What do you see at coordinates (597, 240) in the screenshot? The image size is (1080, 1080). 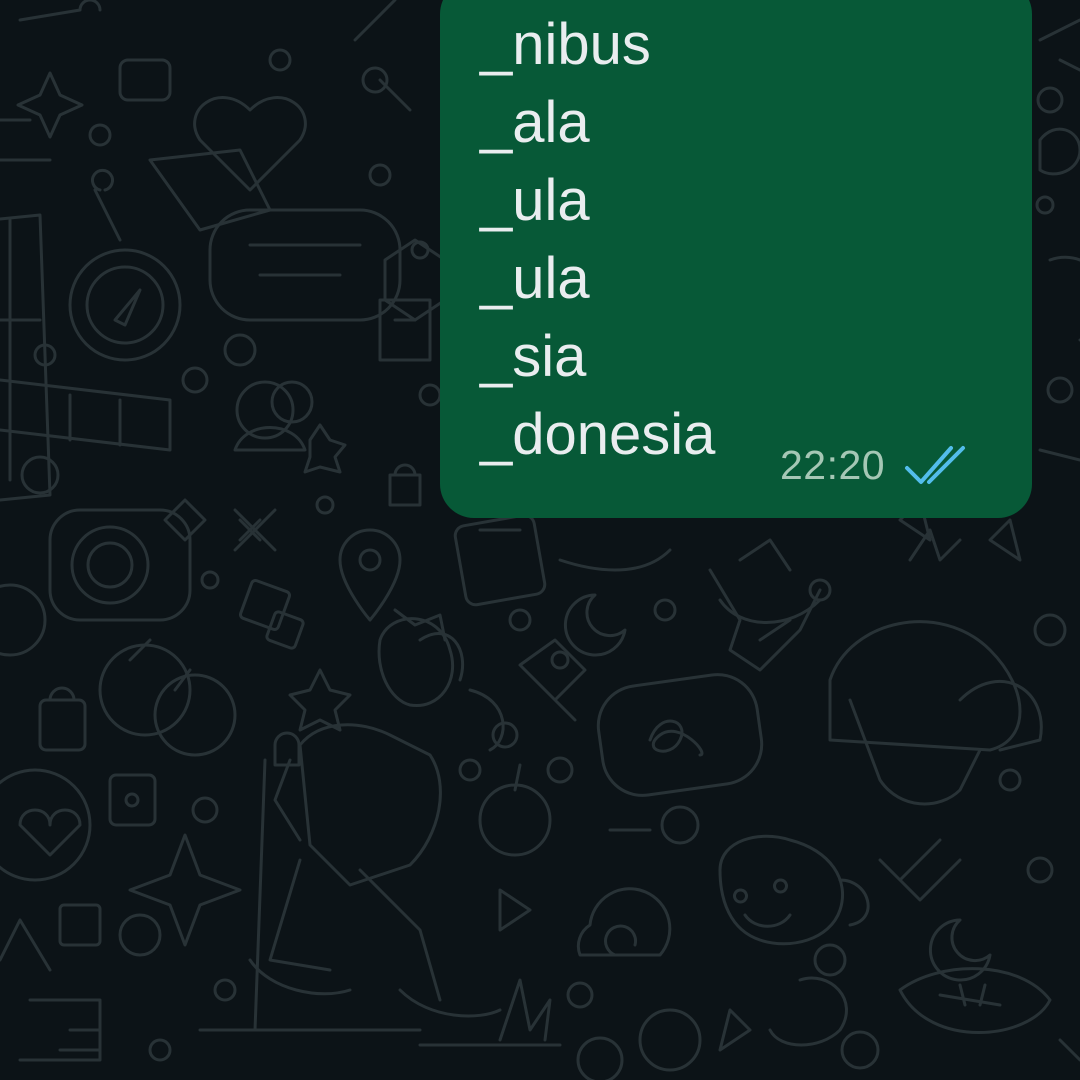 I see `message-text: _nibus _ala _ula _ula _sia _donesia` at bounding box center [597, 240].